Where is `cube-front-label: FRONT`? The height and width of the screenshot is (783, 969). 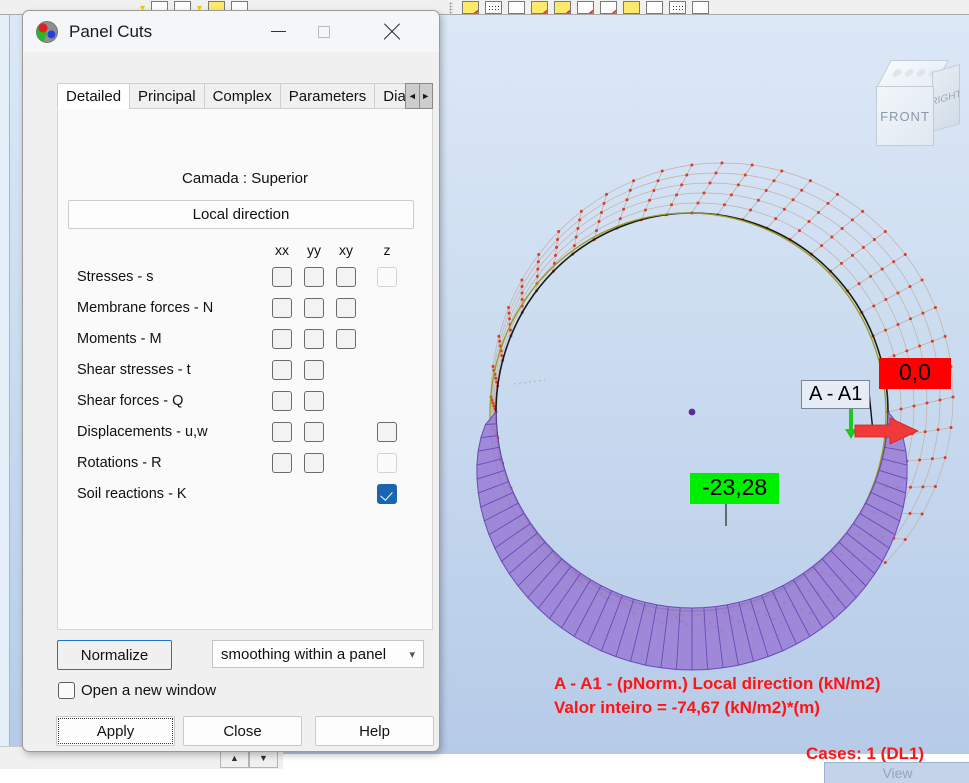 cube-front-label: FRONT is located at coordinates (905, 116).